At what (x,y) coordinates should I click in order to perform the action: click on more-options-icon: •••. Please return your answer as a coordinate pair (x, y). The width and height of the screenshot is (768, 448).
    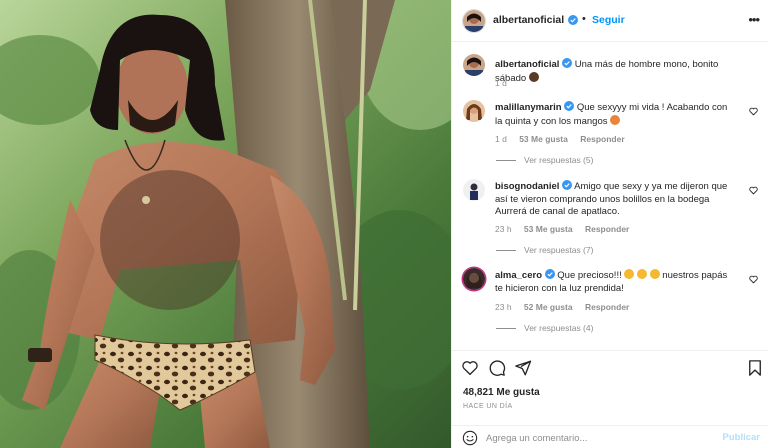
    Looking at the image, I should click on (754, 19).